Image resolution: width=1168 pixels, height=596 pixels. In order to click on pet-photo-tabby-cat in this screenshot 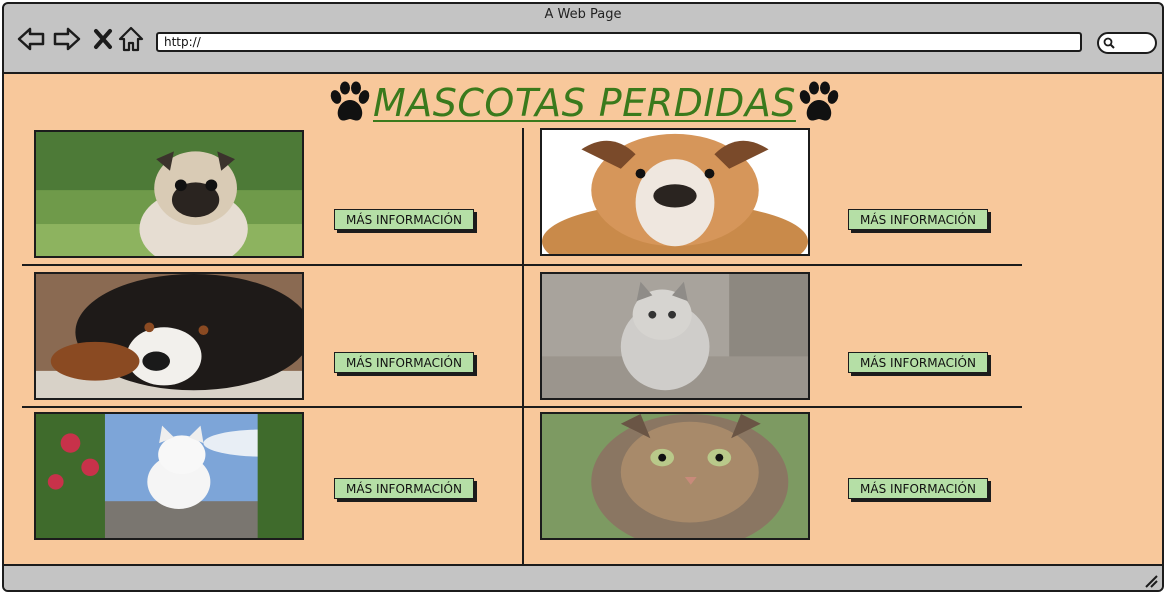, I will do `click(675, 476)`.